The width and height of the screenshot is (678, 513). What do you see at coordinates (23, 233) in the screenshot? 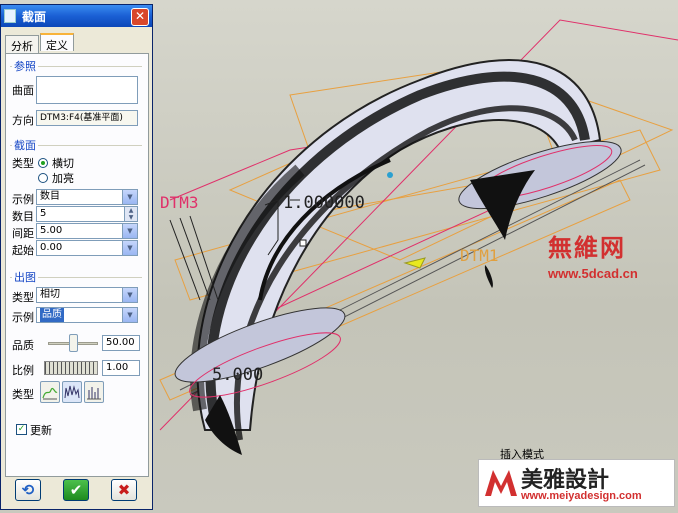
I see `spacing-label: 间距` at bounding box center [23, 233].